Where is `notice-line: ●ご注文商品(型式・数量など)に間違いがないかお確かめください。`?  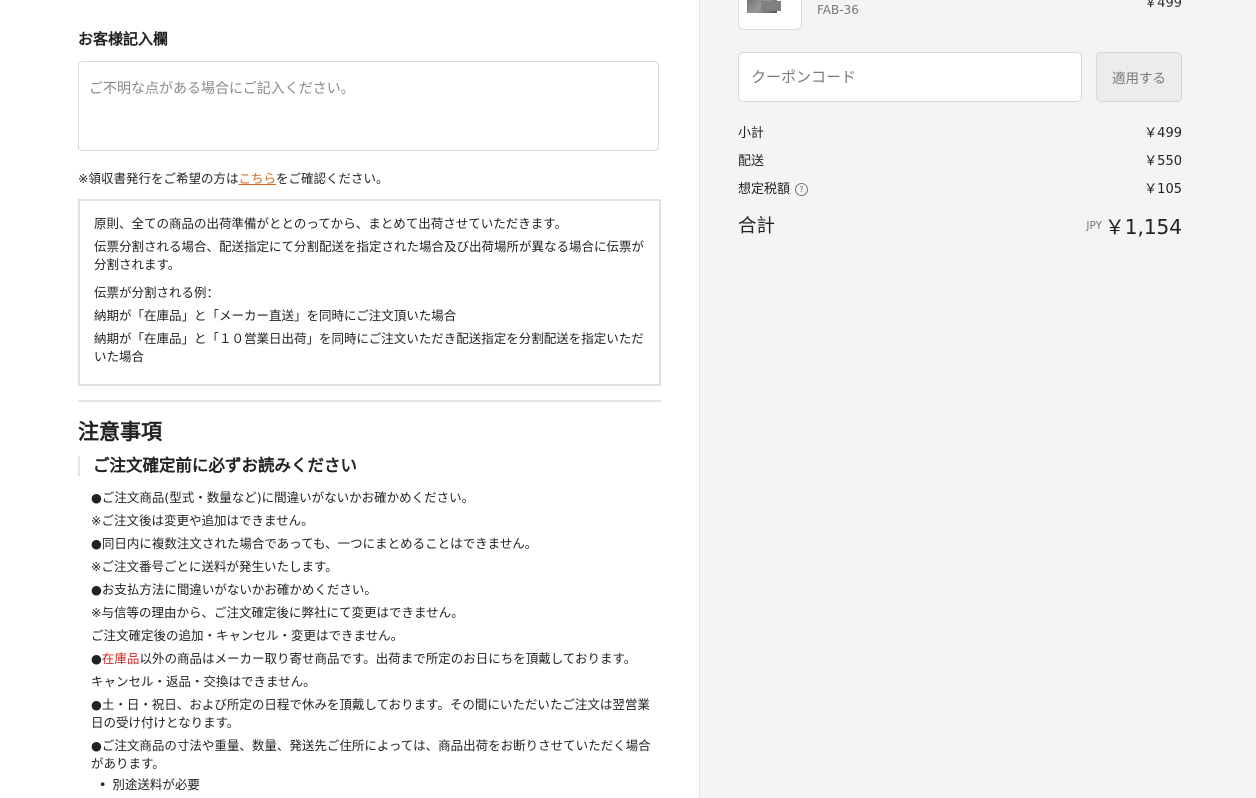
notice-line: ●ご注文商品(型式・数量など)に間違いがないかお確かめください。 is located at coordinates (283, 497).